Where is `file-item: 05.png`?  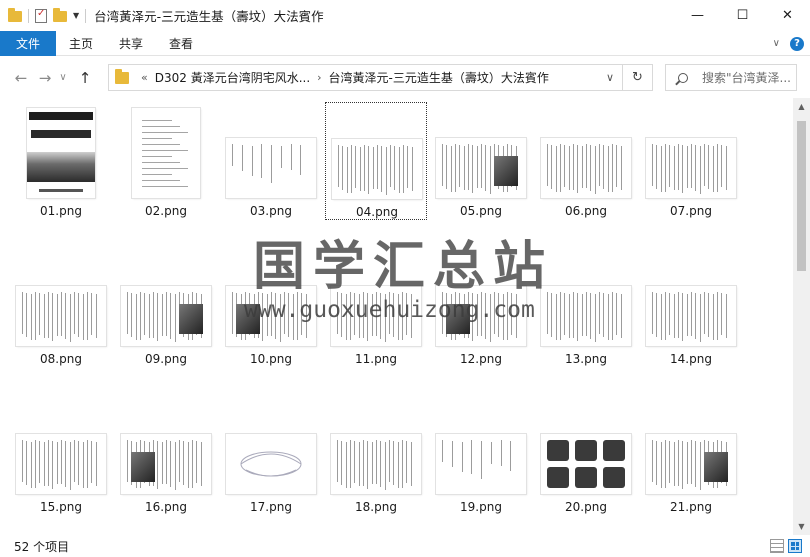 file-item: 05.png is located at coordinates (481, 161).